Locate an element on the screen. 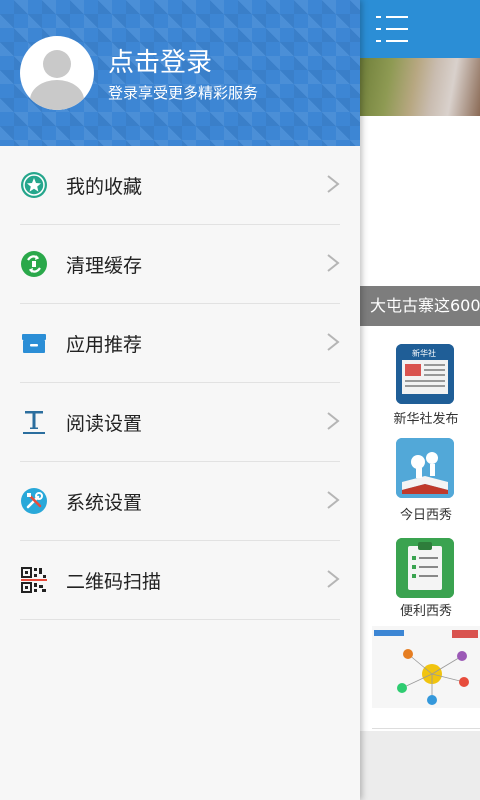 This screenshot has width=480, height=800. menu-item-clear-cache: 清理缓存 is located at coordinates (180, 264).